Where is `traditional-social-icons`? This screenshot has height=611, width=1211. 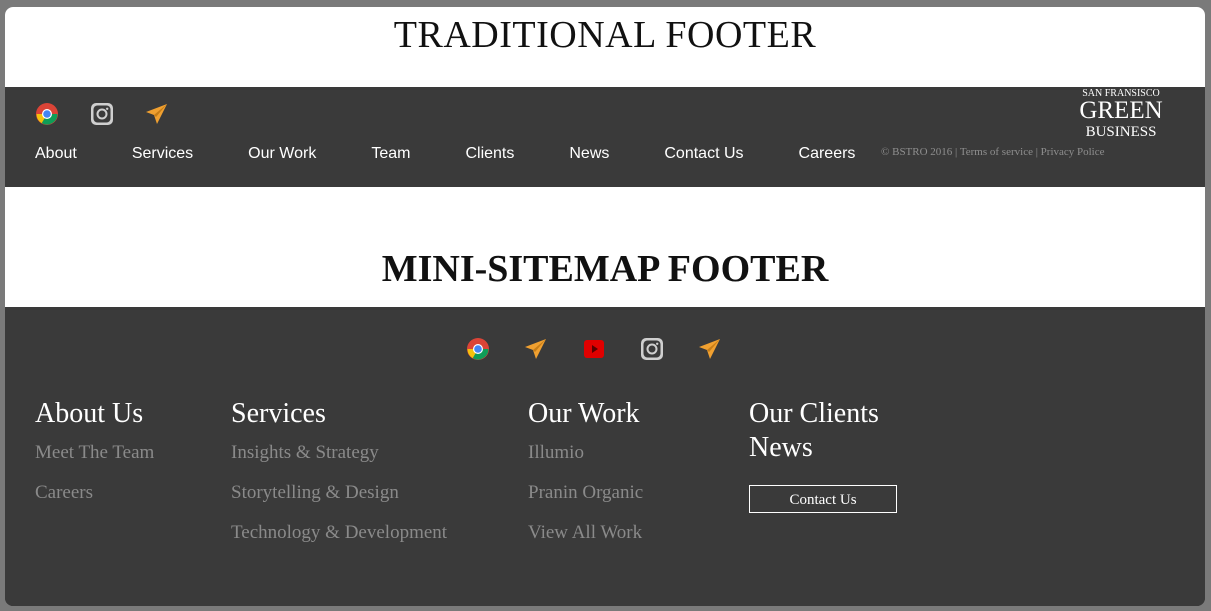
traditional-social-icons is located at coordinates (102, 114).